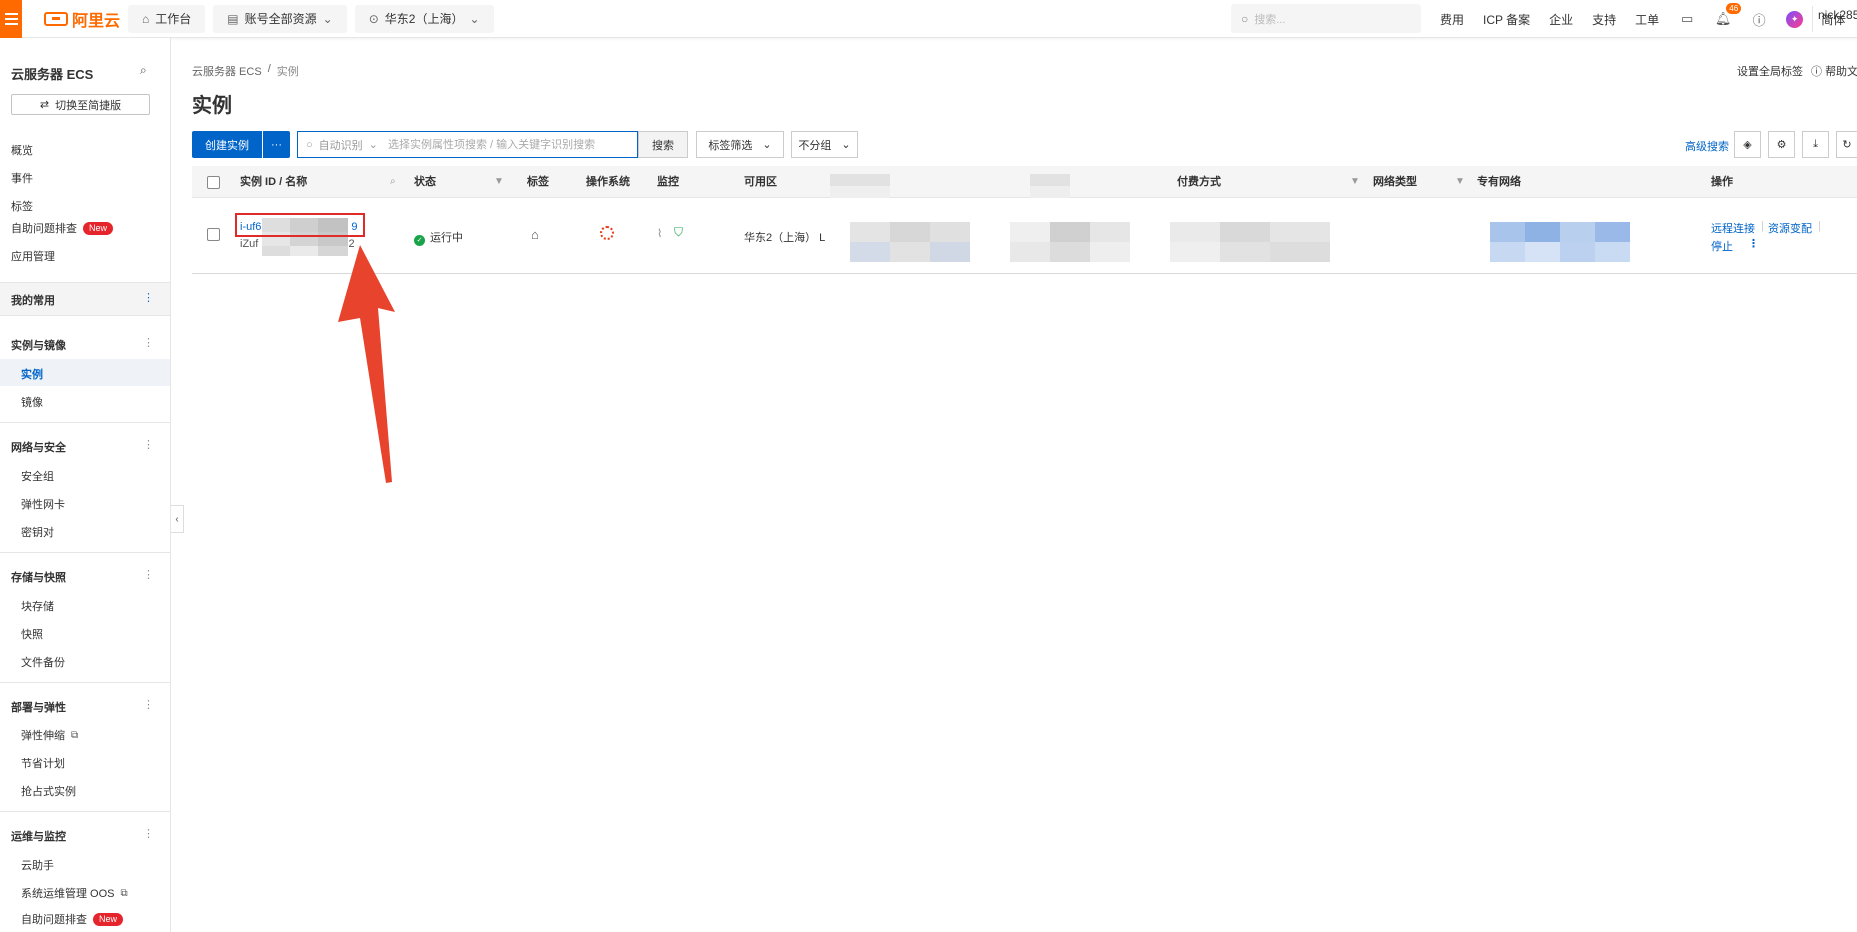 The height and width of the screenshot is (932, 1857). I want to click on terminal-icon: ▭, so click(1687, 19).